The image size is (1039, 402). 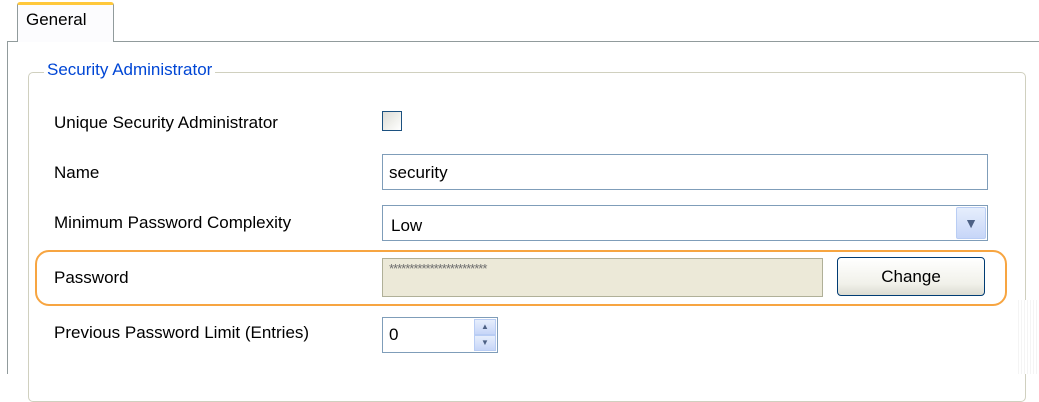 What do you see at coordinates (440, 335) in the screenshot?
I see `prev-limit-stepper: 0 ▲ ▼` at bounding box center [440, 335].